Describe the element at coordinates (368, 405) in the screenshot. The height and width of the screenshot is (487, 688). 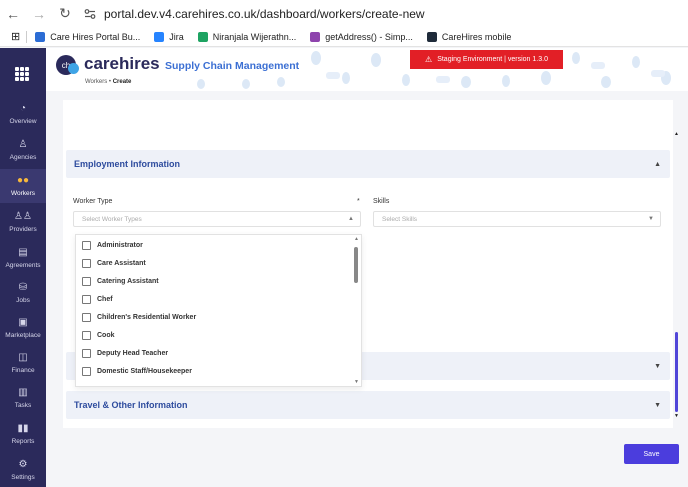
I see `travel-section-header: Travel & Other Information ▼` at that location.